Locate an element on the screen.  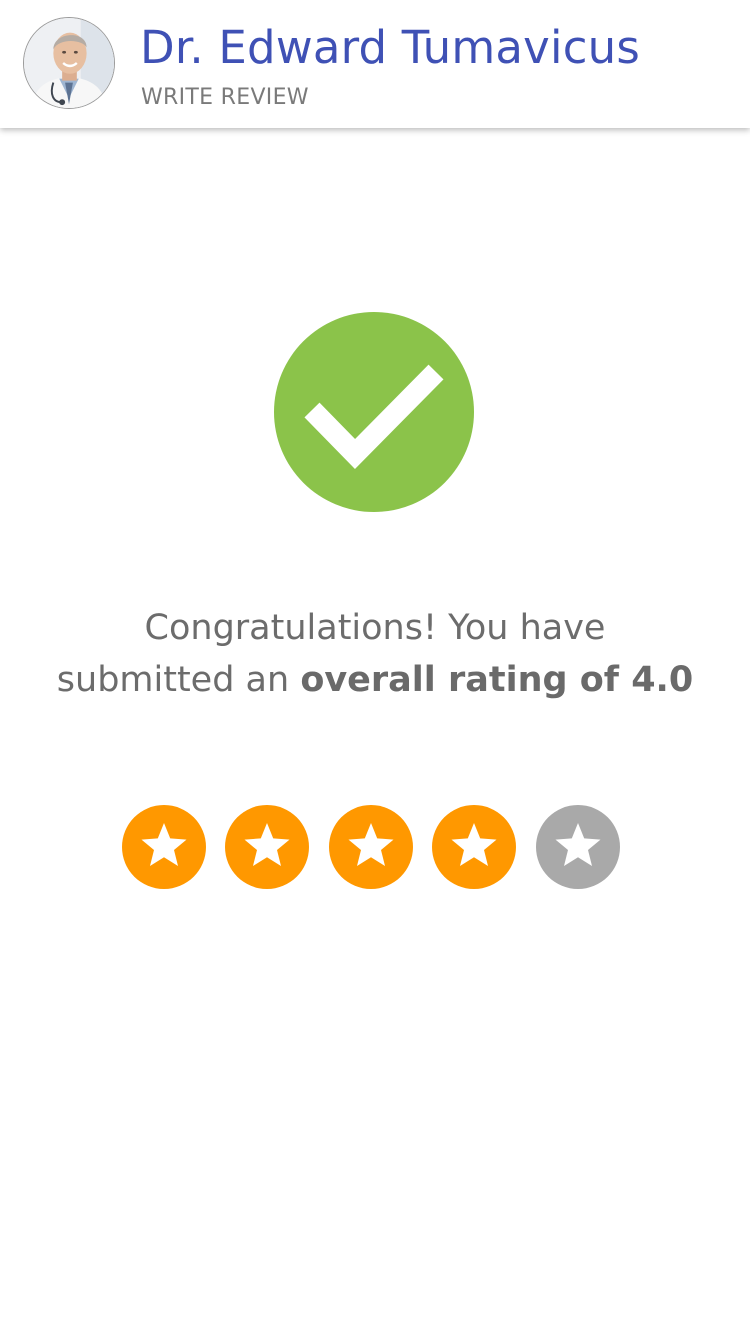
star-2-filled is located at coordinates (267, 847).